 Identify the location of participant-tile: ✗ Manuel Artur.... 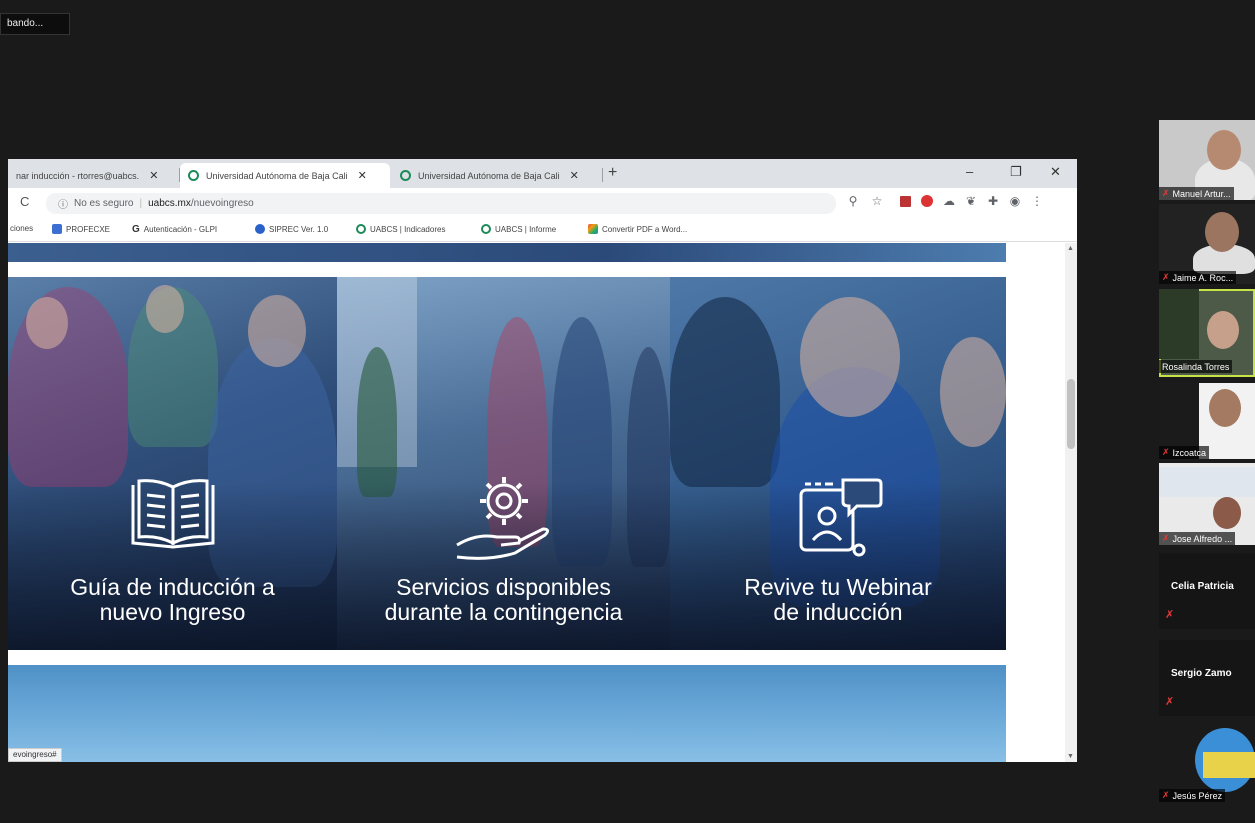
(1207, 160).